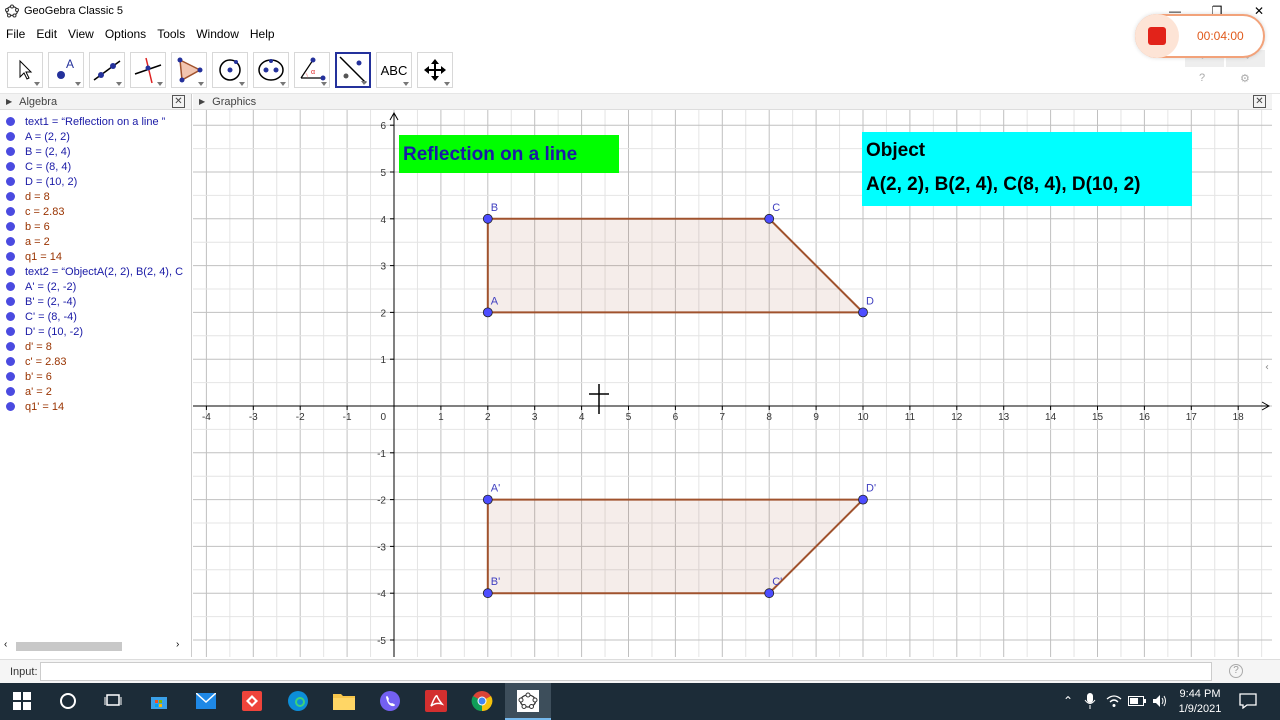 The image size is (1280, 720). What do you see at coordinates (96, 316) in the screenshot?
I see `algebra-item: C' = (8, -4)` at bounding box center [96, 316].